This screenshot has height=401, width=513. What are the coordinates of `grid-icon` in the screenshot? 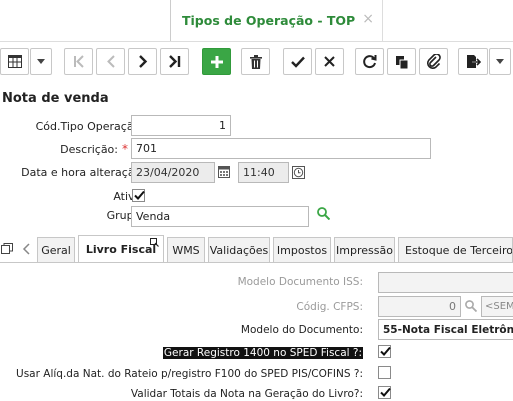 It's located at (14, 61).